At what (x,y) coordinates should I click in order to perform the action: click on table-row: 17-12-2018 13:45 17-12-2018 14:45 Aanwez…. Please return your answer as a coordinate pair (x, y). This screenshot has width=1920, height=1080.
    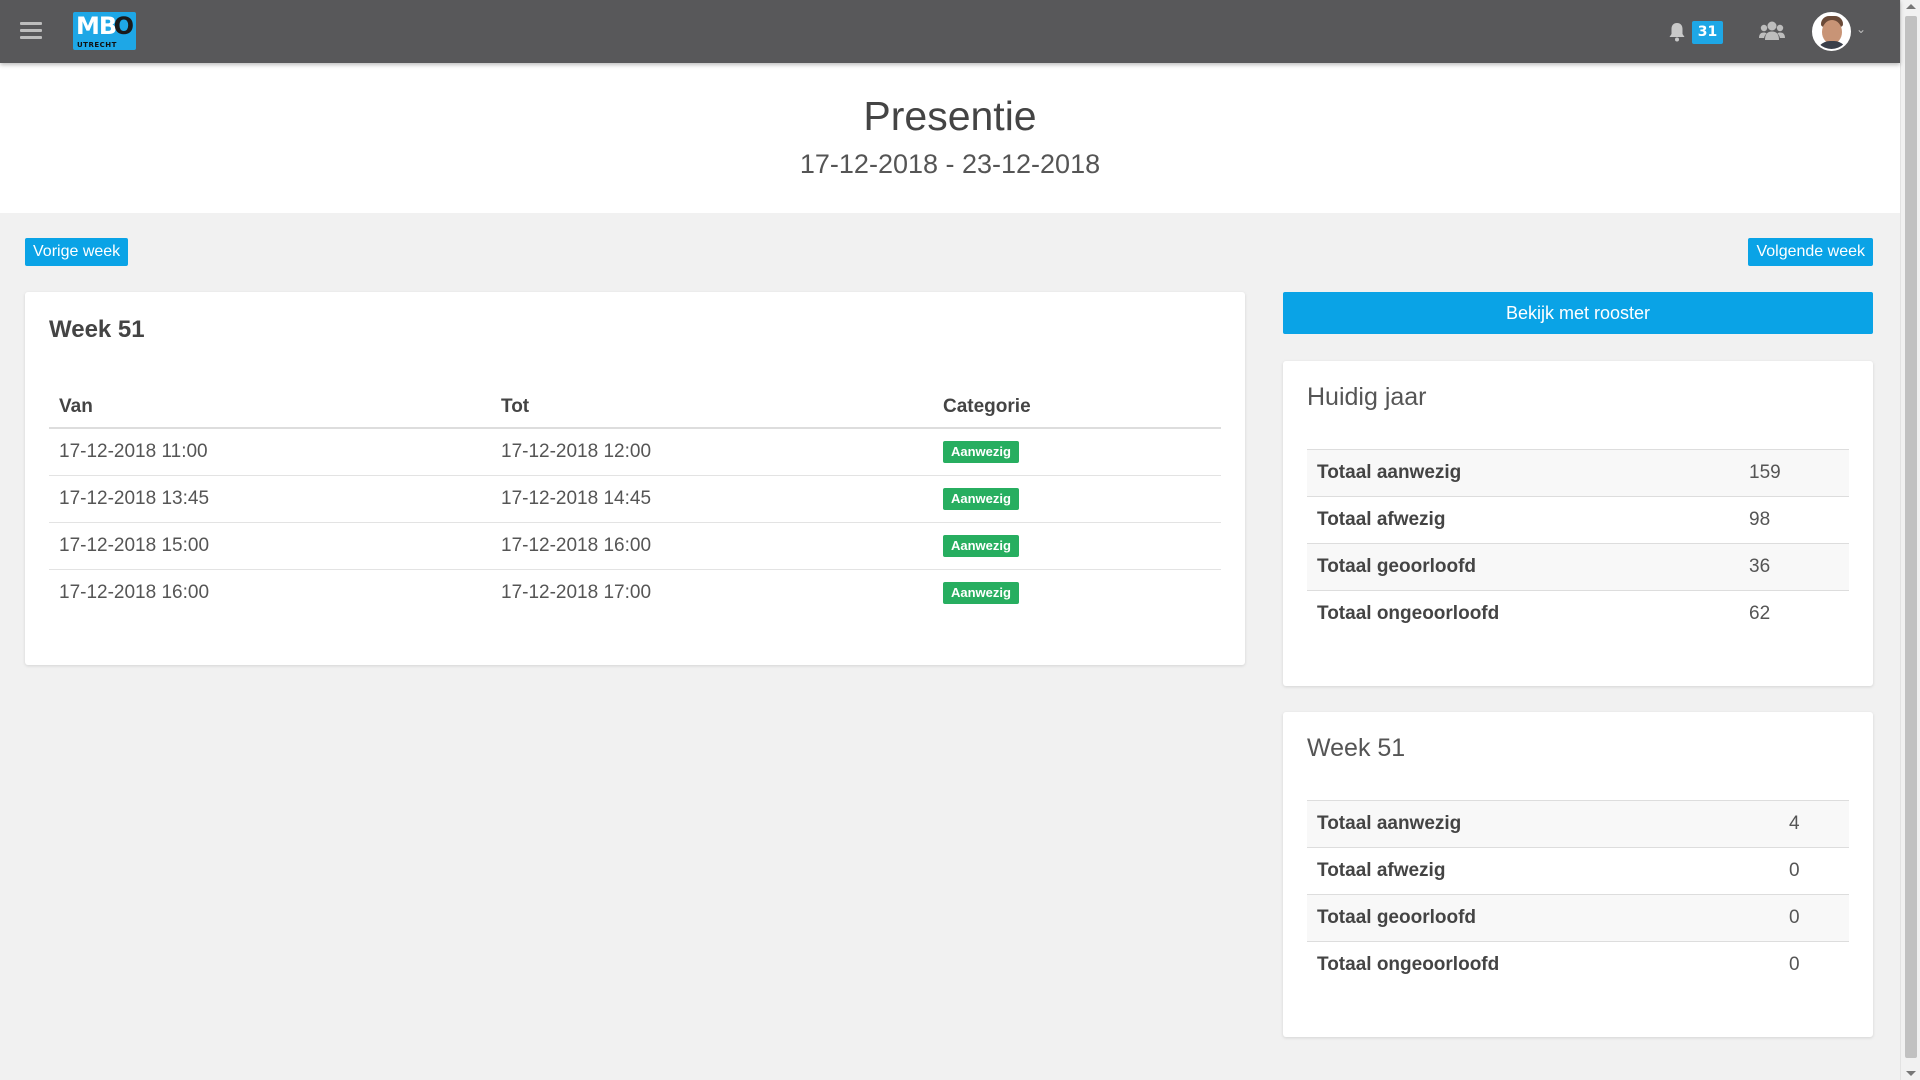
    Looking at the image, I should click on (635, 499).